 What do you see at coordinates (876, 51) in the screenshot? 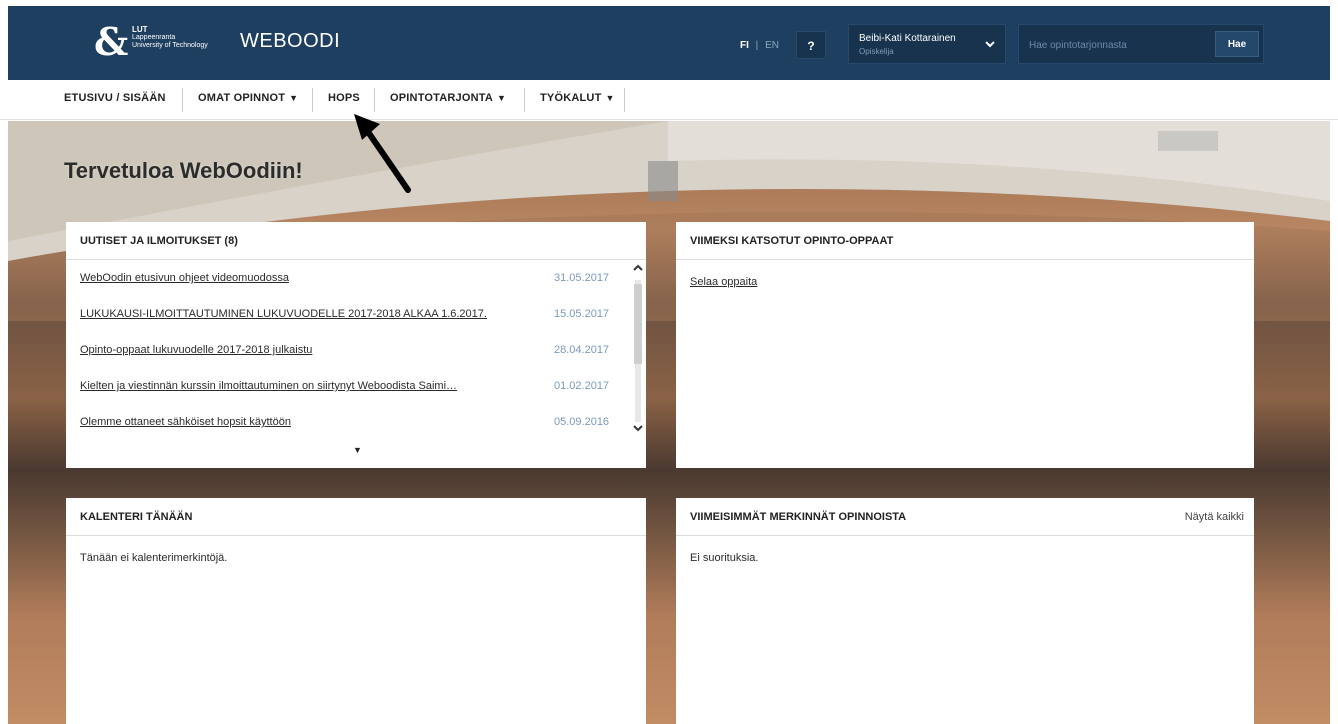
I see `user-role: Opiskelija` at bounding box center [876, 51].